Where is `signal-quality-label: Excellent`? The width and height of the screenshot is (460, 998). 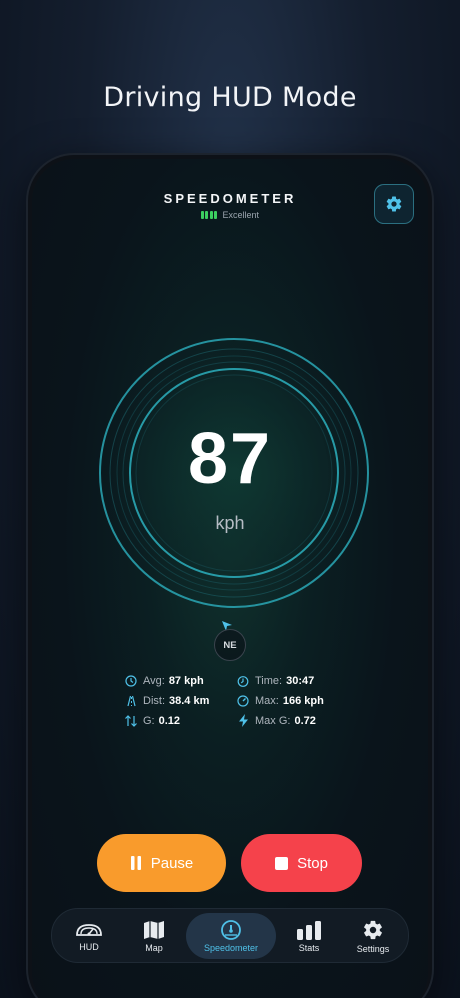 signal-quality-label: Excellent is located at coordinates (241, 215).